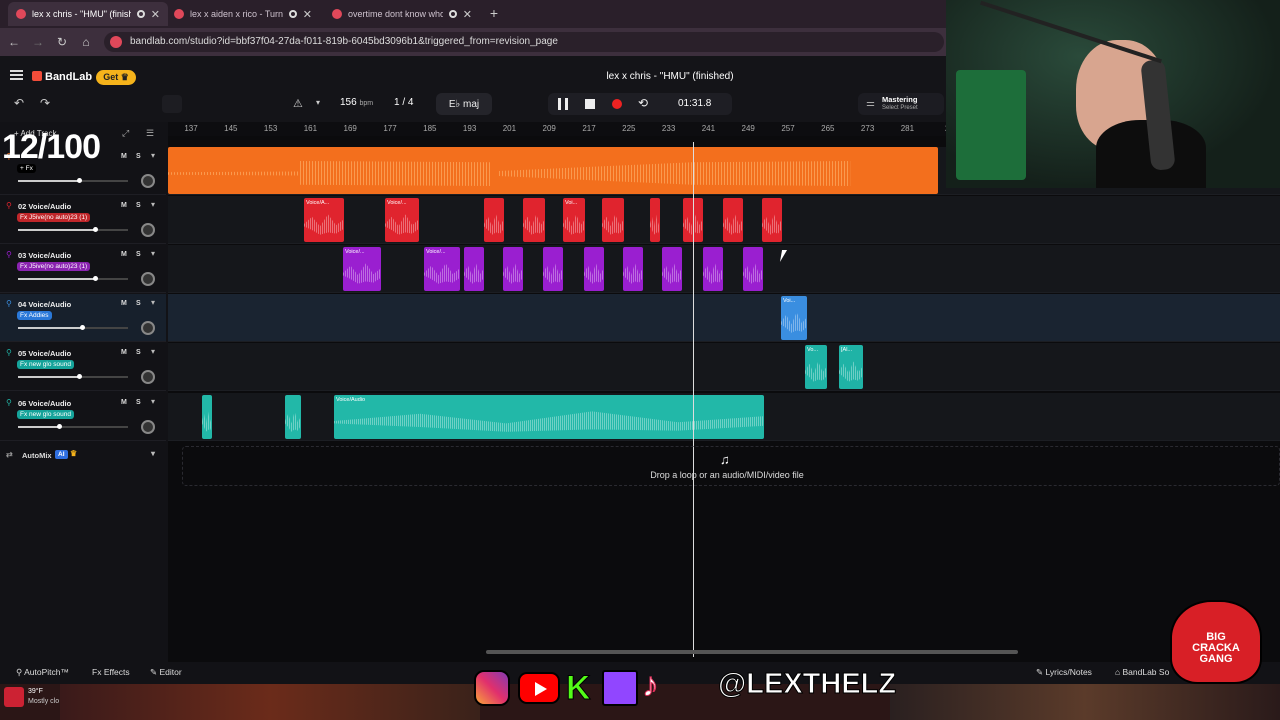  I want to click on back-icon: ←, so click(14, 42).